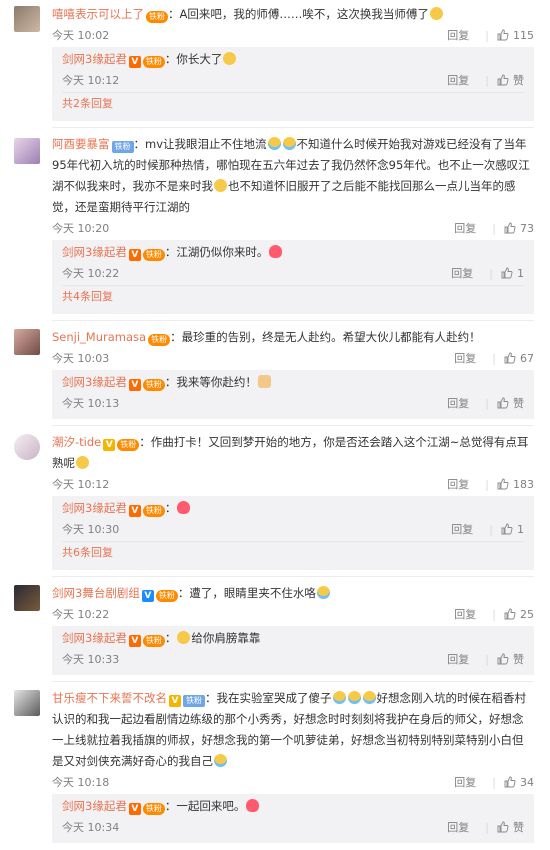 The image size is (550, 850). Describe the element at coordinates (293, 103) in the screenshot. I see `more-replies-link: 共2条回复` at that location.